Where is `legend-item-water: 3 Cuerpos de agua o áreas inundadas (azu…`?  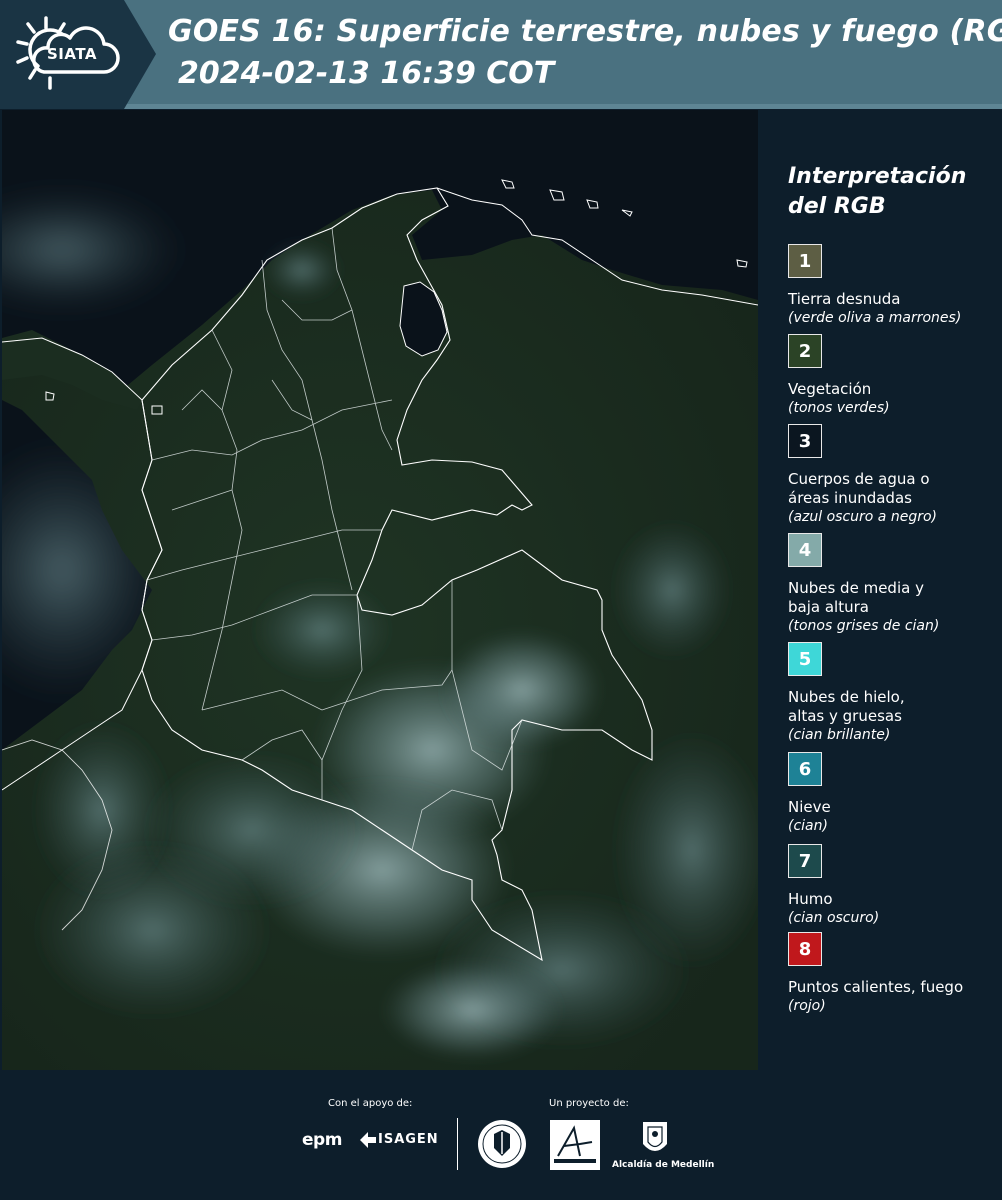
legend-item-water: 3 Cuerpos de agua o áreas inundadas (azu… is located at coordinates (893, 475).